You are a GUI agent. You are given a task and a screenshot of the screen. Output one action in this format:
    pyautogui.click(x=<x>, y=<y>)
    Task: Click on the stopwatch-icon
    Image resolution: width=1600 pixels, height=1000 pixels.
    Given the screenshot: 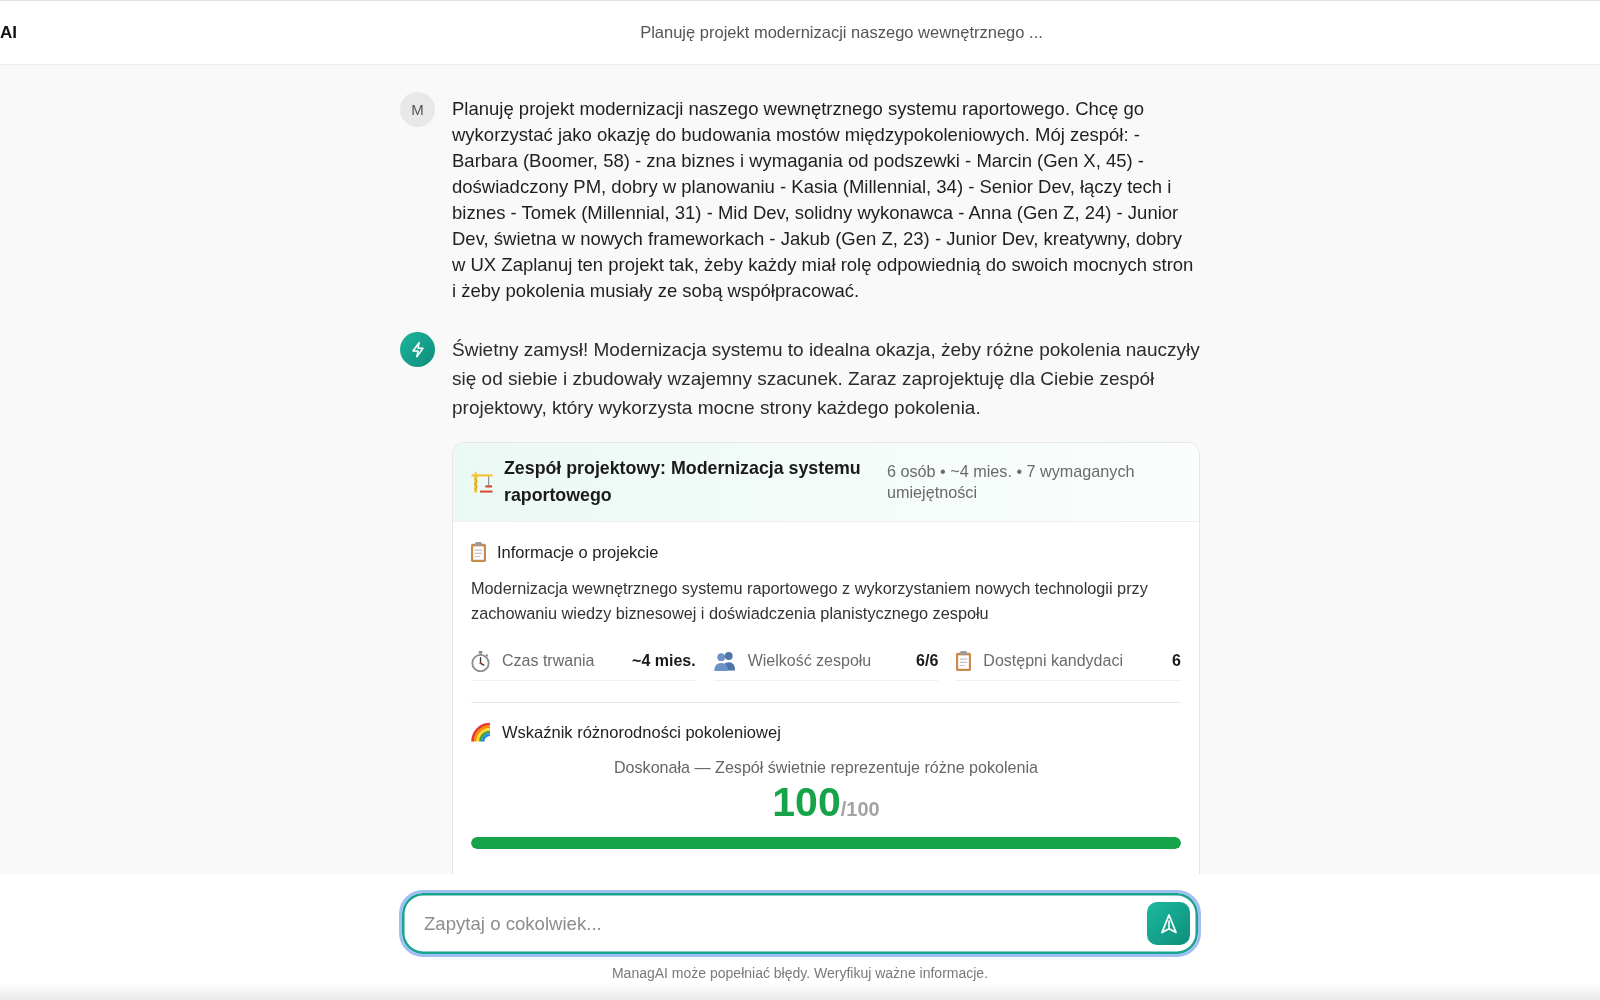 What is the action you would take?
    pyautogui.click(x=480, y=661)
    